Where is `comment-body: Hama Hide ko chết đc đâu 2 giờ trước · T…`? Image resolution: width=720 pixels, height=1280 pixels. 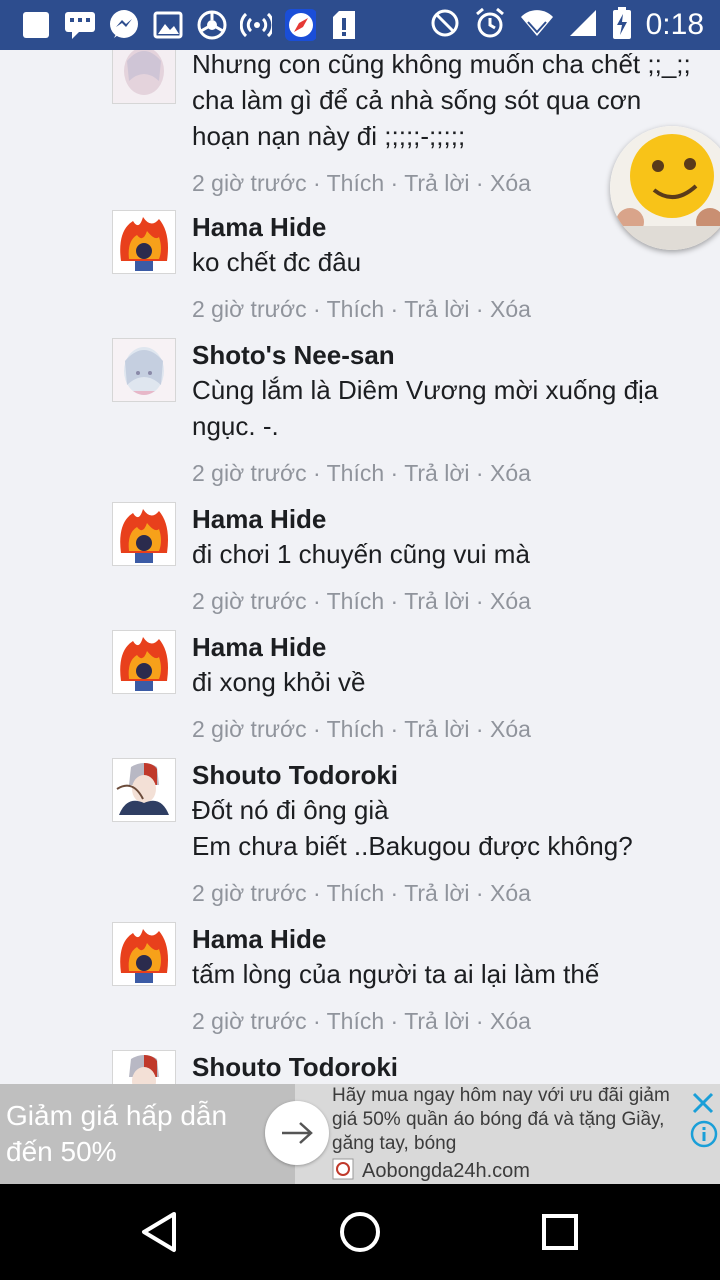 comment-body: Hama Hide ko chết đc đâu 2 giờ trước · T… is located at coordinates (442, 267).